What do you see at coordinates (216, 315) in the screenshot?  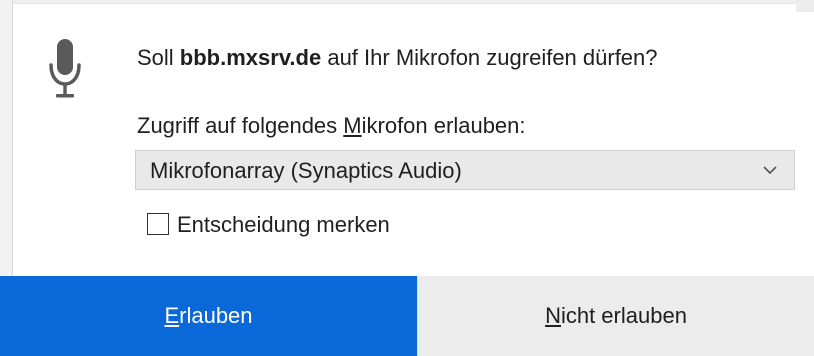 I see `allow-button-label: rlauben` at bounding box center [216, 315].